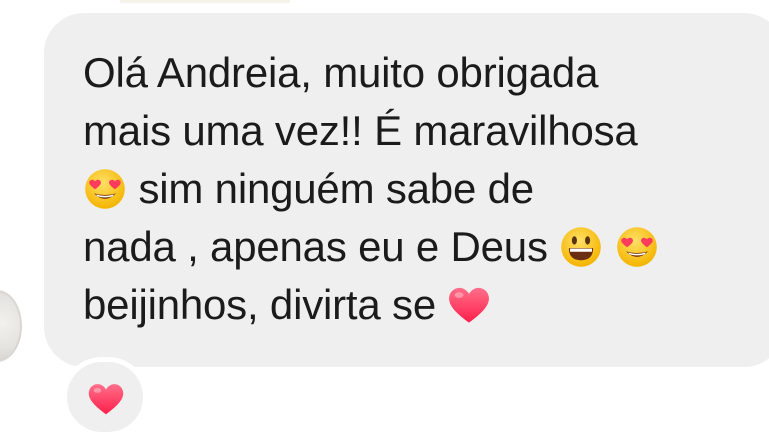  Describe the element at coordinates (360, 130) in the screenshot. I see `message-line-2: mais uma vez!! É maravilhosa` at that location.